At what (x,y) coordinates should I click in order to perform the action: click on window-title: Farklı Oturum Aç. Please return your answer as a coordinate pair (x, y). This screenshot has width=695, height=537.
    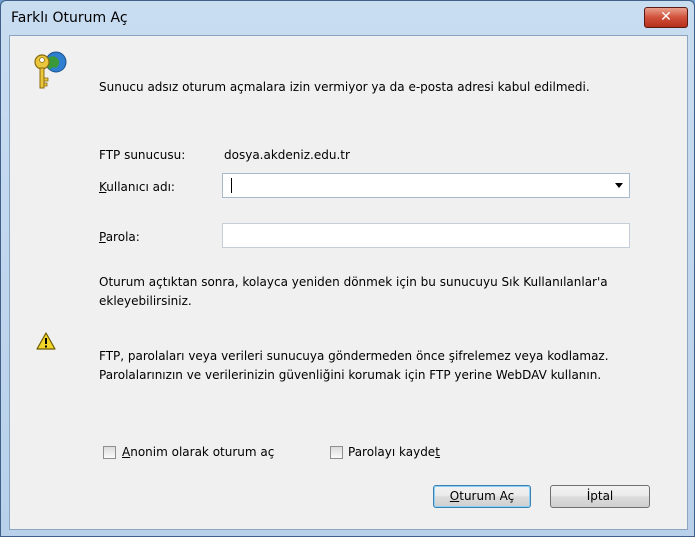
    Looking at the image, I should click on (69, 18).